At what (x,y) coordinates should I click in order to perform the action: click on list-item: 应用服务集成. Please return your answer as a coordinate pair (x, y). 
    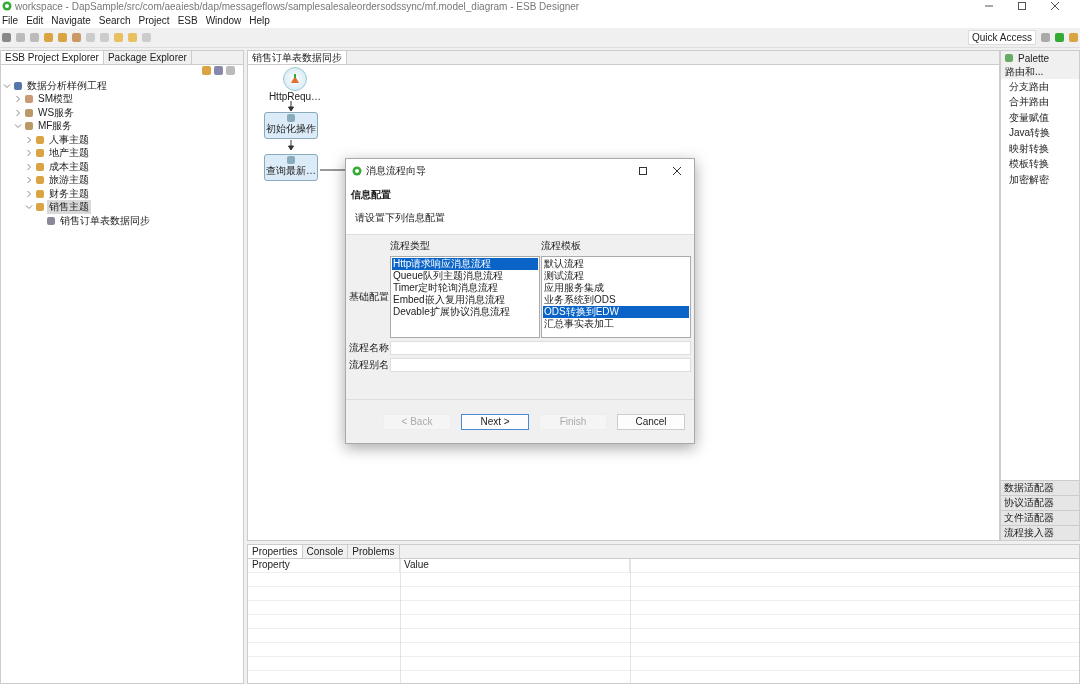
    Looking at the image, I should click on (616, 288).